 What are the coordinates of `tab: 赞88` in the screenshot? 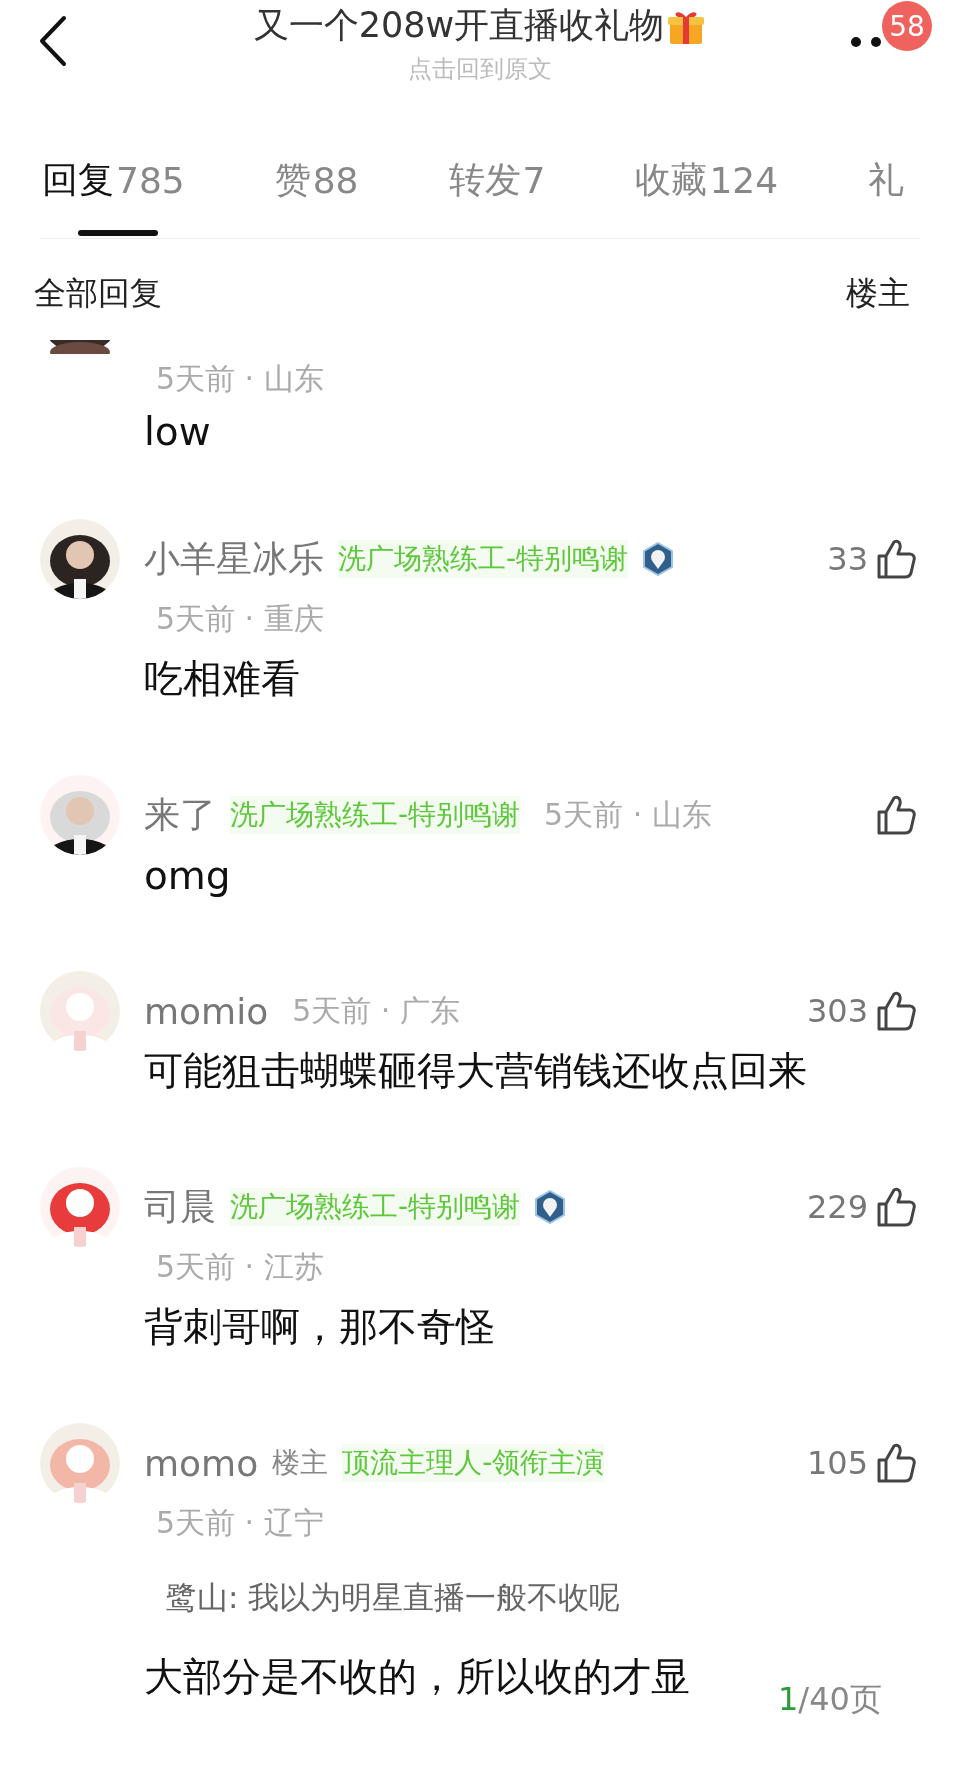 It's located at (316, 197).